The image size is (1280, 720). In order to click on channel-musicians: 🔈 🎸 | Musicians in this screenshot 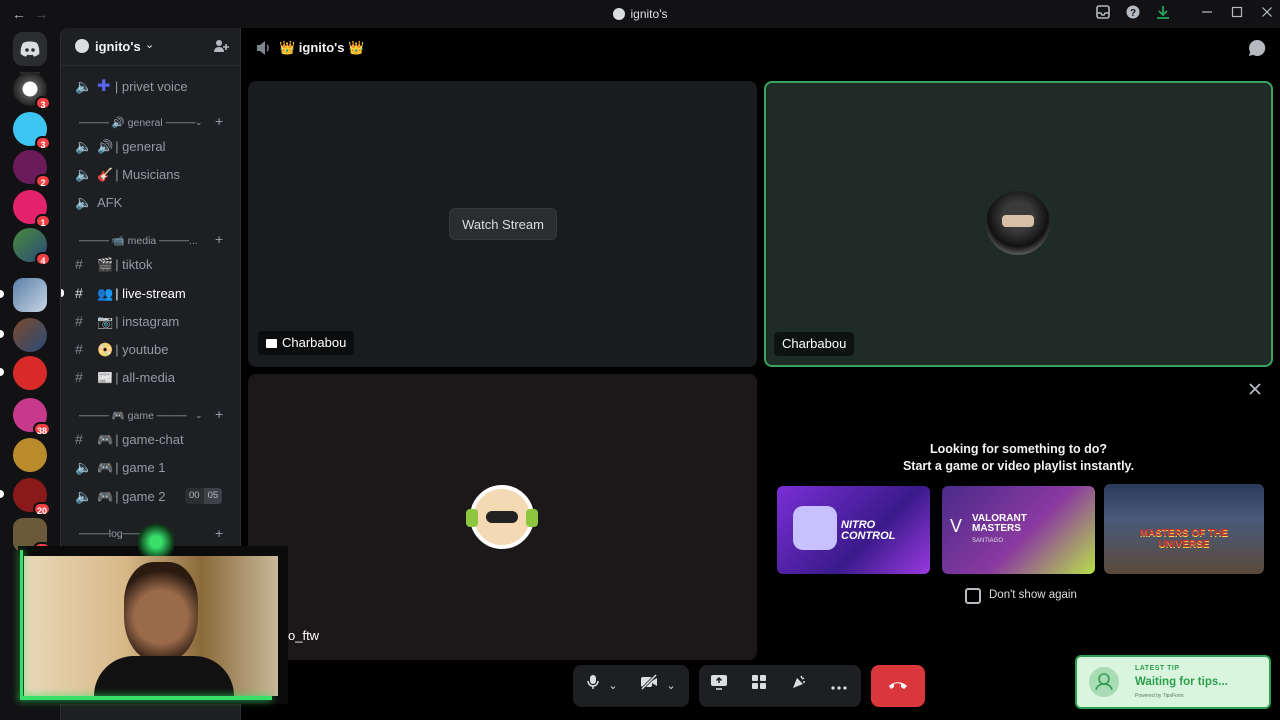, I will do `click(127, 177)`.